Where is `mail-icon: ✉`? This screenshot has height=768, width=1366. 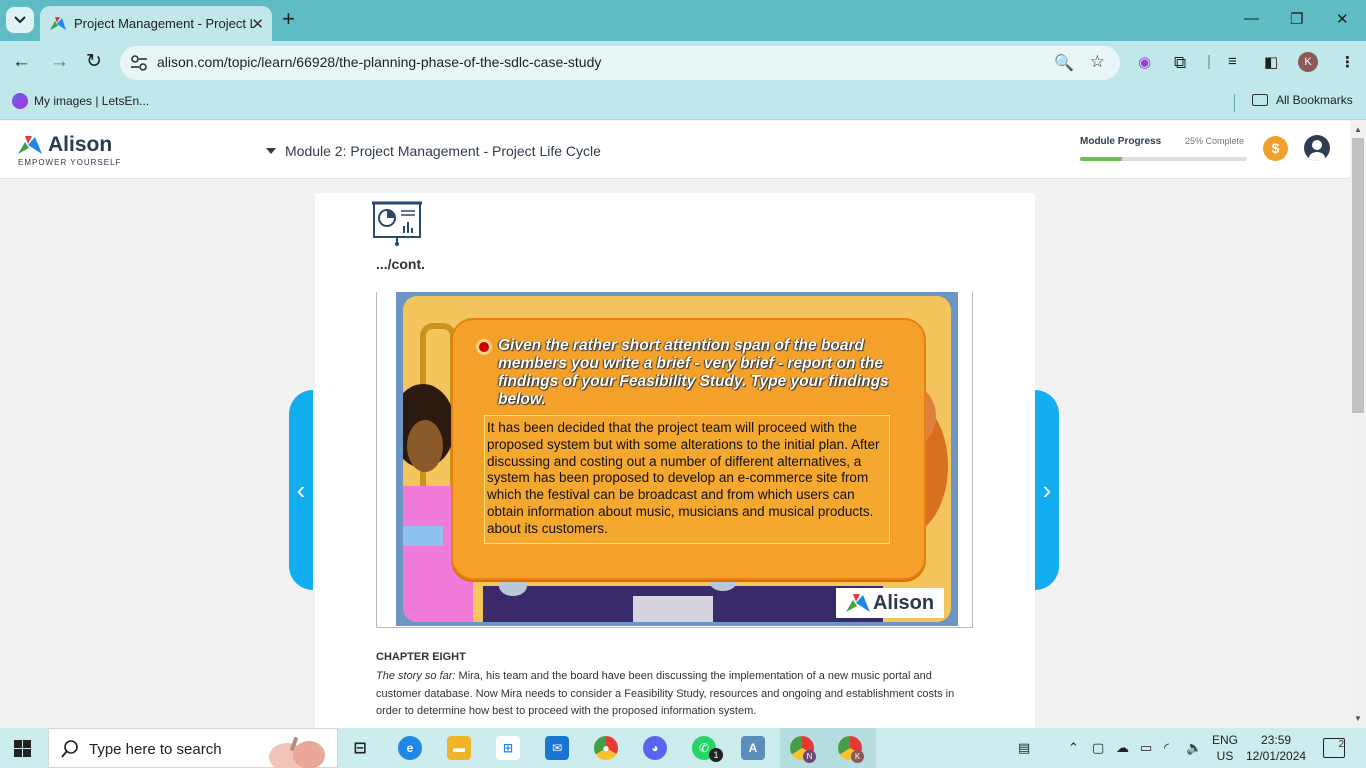 mail-icon: ✉ is located at coordinates (557, 748).